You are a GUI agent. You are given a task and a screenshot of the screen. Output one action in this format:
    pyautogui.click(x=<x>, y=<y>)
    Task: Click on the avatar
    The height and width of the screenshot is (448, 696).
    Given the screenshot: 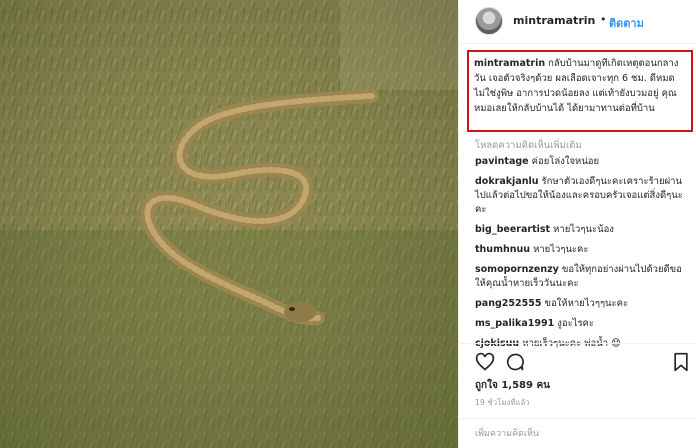 What is the action you would take?
    pyautogui.click(x=489, y=21)
    